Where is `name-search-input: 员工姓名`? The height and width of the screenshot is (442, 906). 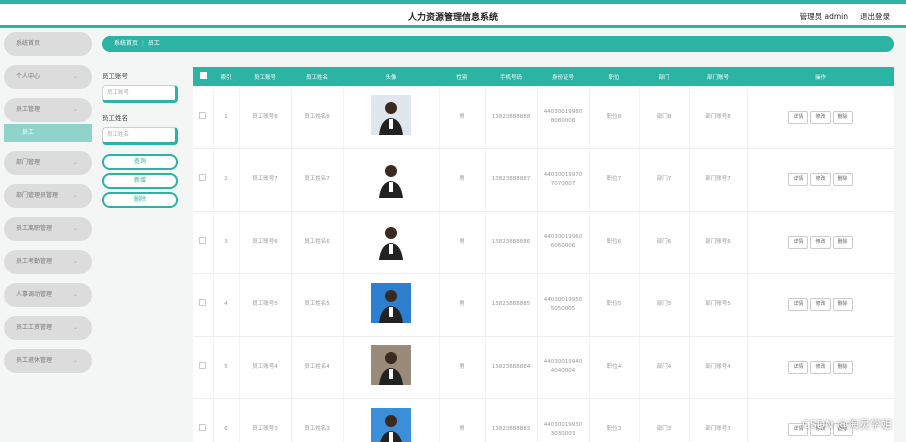
name-search-input: 员工姓名 is located at coordinates (140, 136).